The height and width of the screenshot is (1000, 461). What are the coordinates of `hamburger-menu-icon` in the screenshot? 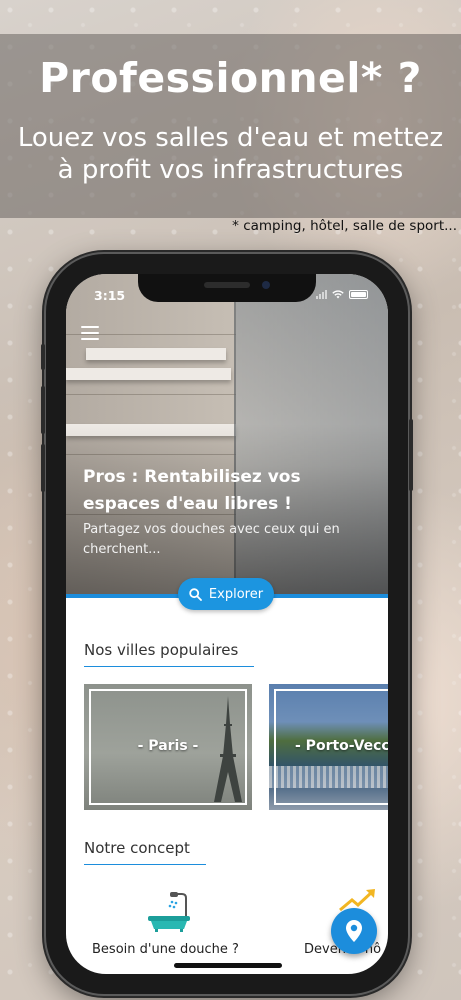 It's located at (90, 333).